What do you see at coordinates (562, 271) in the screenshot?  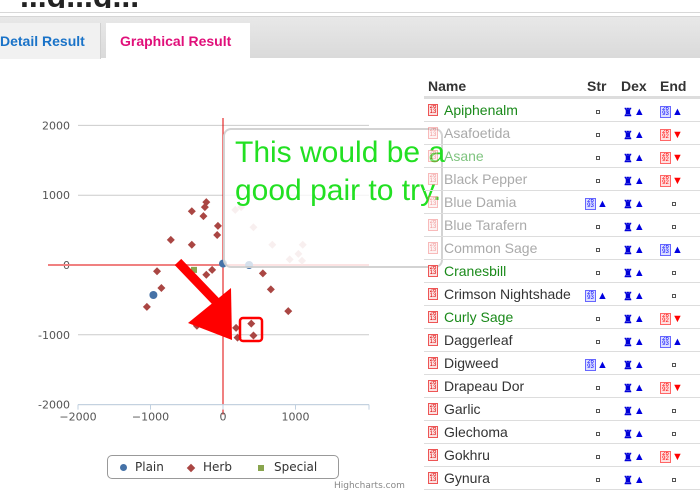 I see `table-row: 26 13 Cranesbill ♜▲` at bounding box center [562, 271].